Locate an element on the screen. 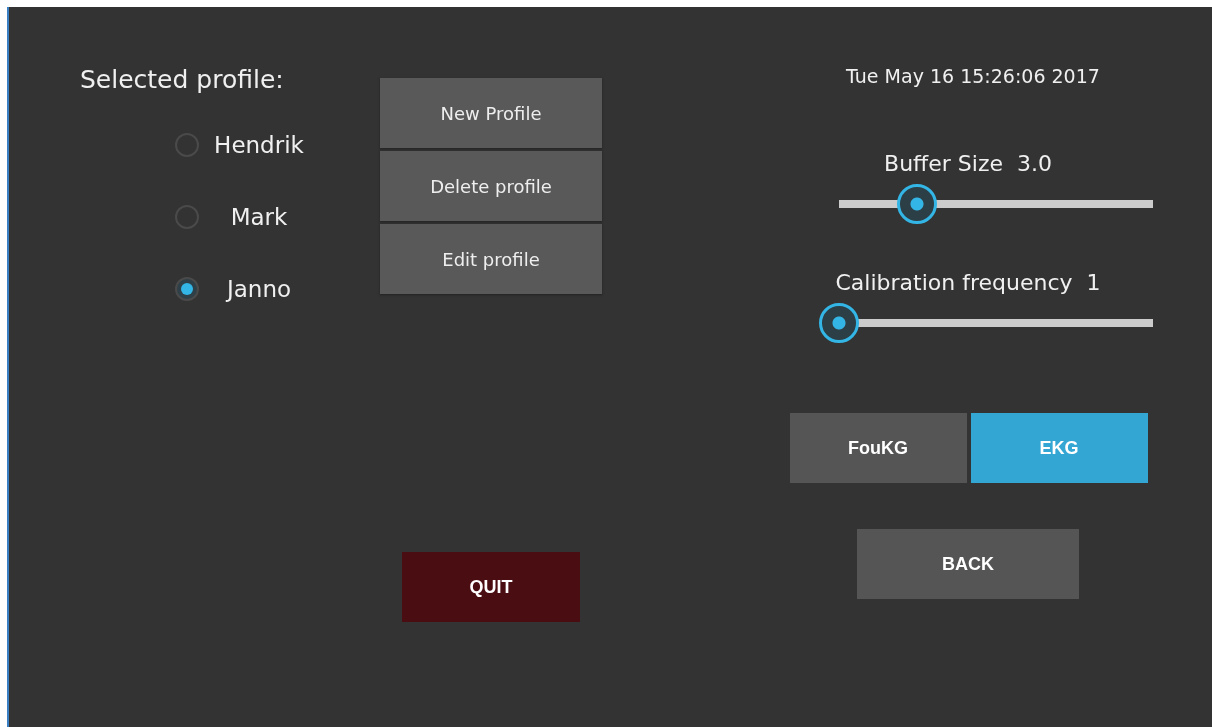 This screenshot has height=727, width=1212. quit-button: QUIT is located at coordinates (491, 587).